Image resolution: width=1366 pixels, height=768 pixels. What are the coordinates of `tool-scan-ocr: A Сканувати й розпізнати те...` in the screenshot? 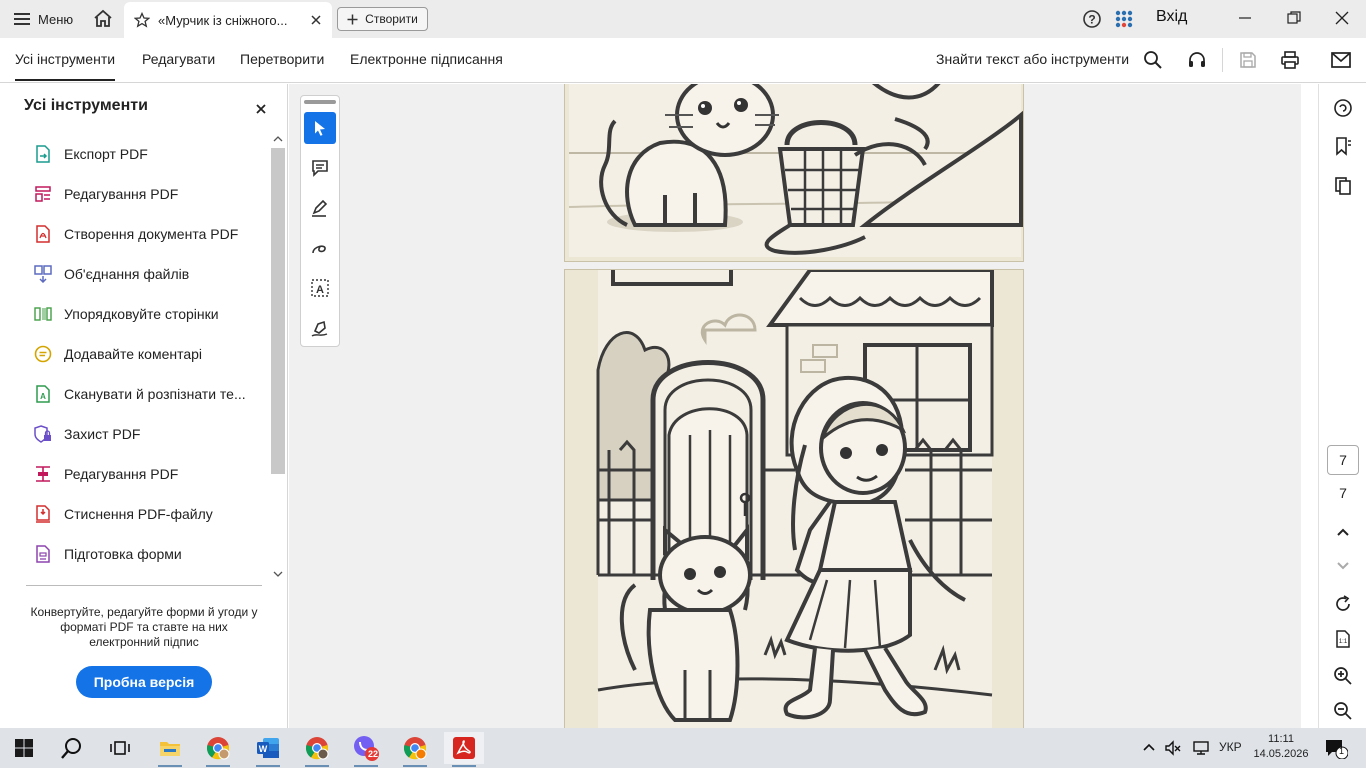 It's located at (134, 394).